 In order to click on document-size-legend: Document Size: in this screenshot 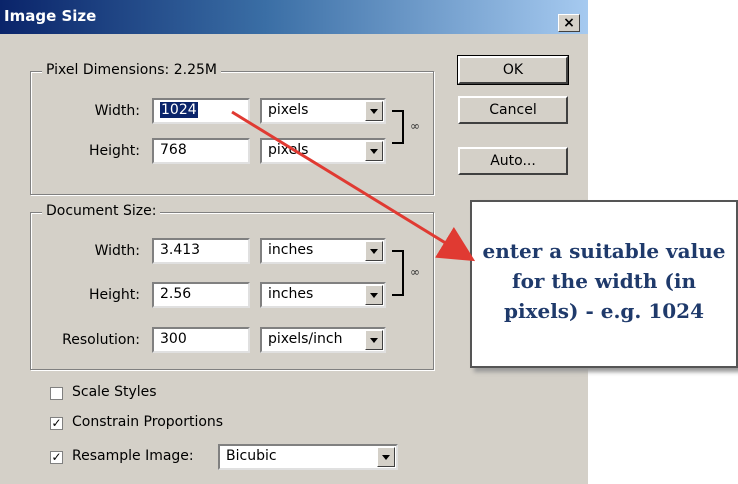, I will do `click(101, 211)`.